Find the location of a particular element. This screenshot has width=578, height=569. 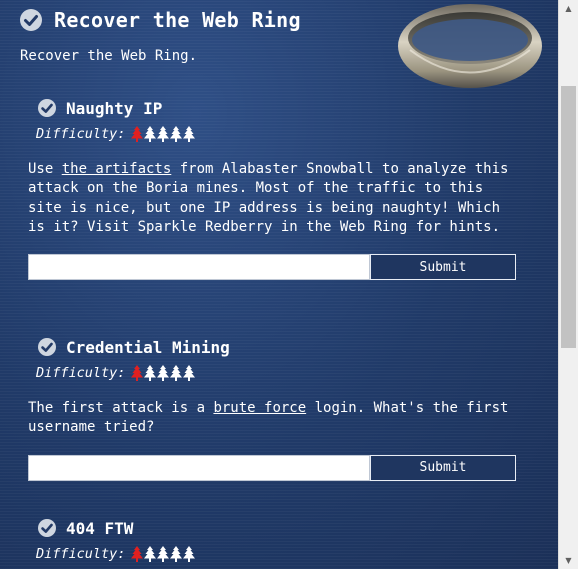

vertical-scrollbar: ▲ ▼ is located at coordinates (568, 284).